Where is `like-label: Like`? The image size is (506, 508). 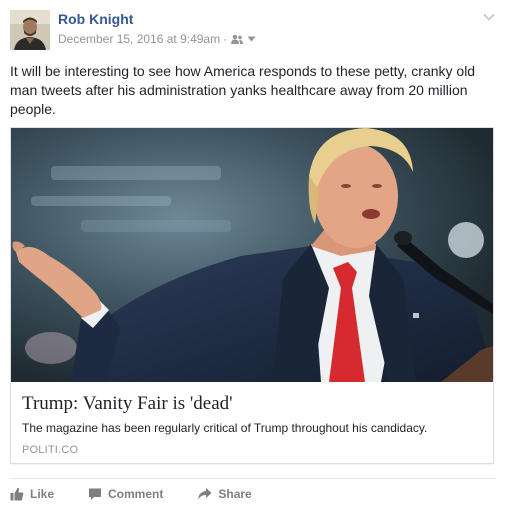 like-label: Like is located at coordinates (42, 494).